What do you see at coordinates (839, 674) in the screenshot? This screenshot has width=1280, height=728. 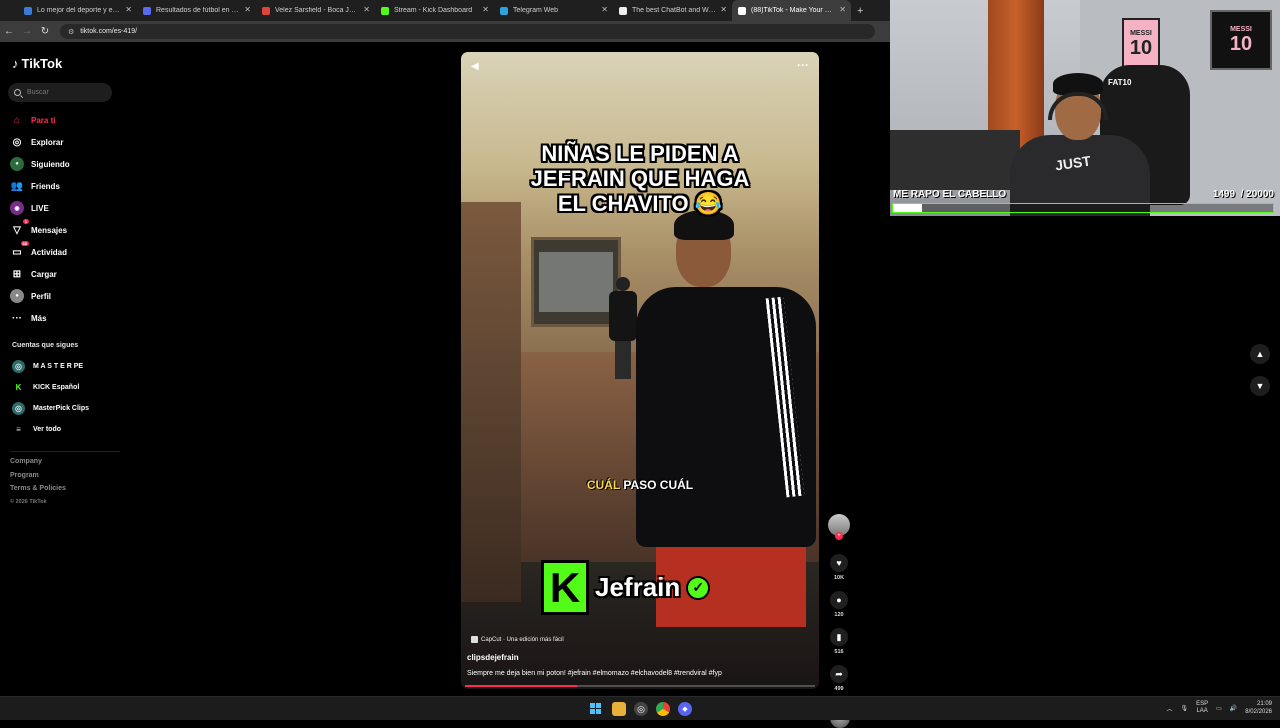 I see `share-icon: ➦` at bounding box center [839, 674].